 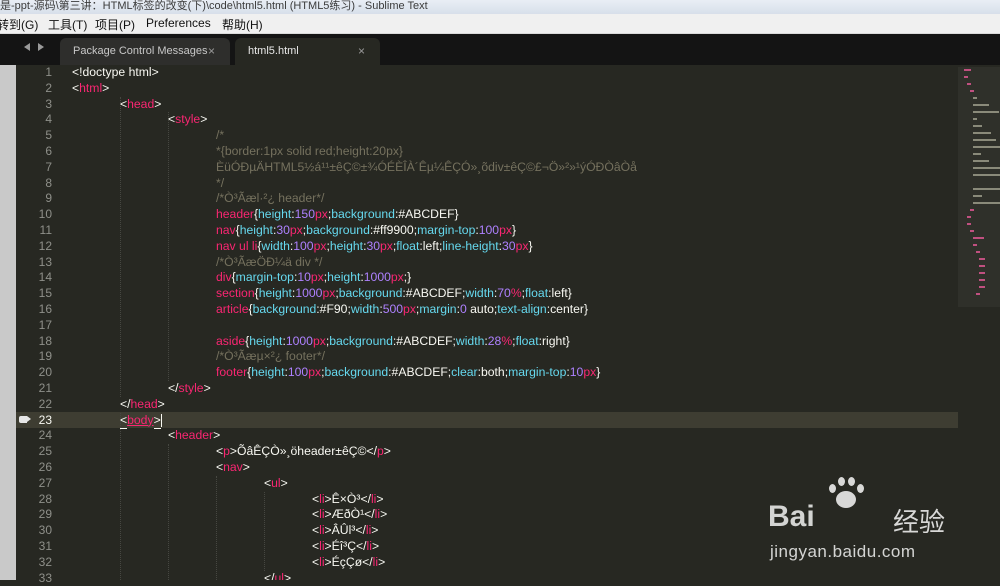 I want to click on code-line: <li>Ê×Ò³</li>, so click(x=354, y=500).